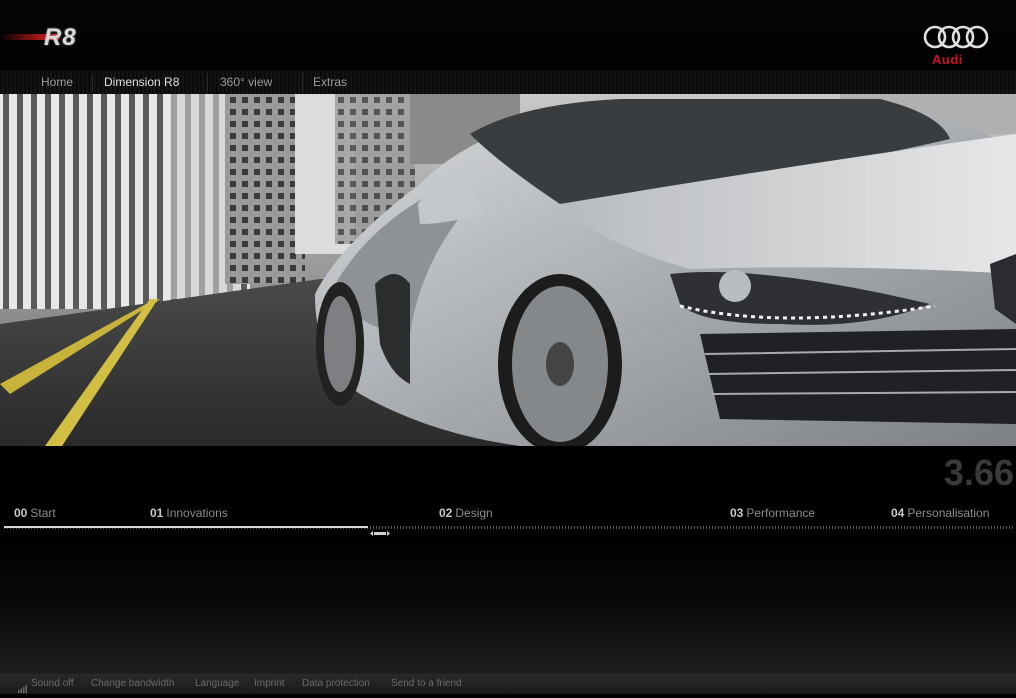 The width and height of the screenshot is (1016, 698). I want to click on chapter-label: Performance, so click(781, 513).